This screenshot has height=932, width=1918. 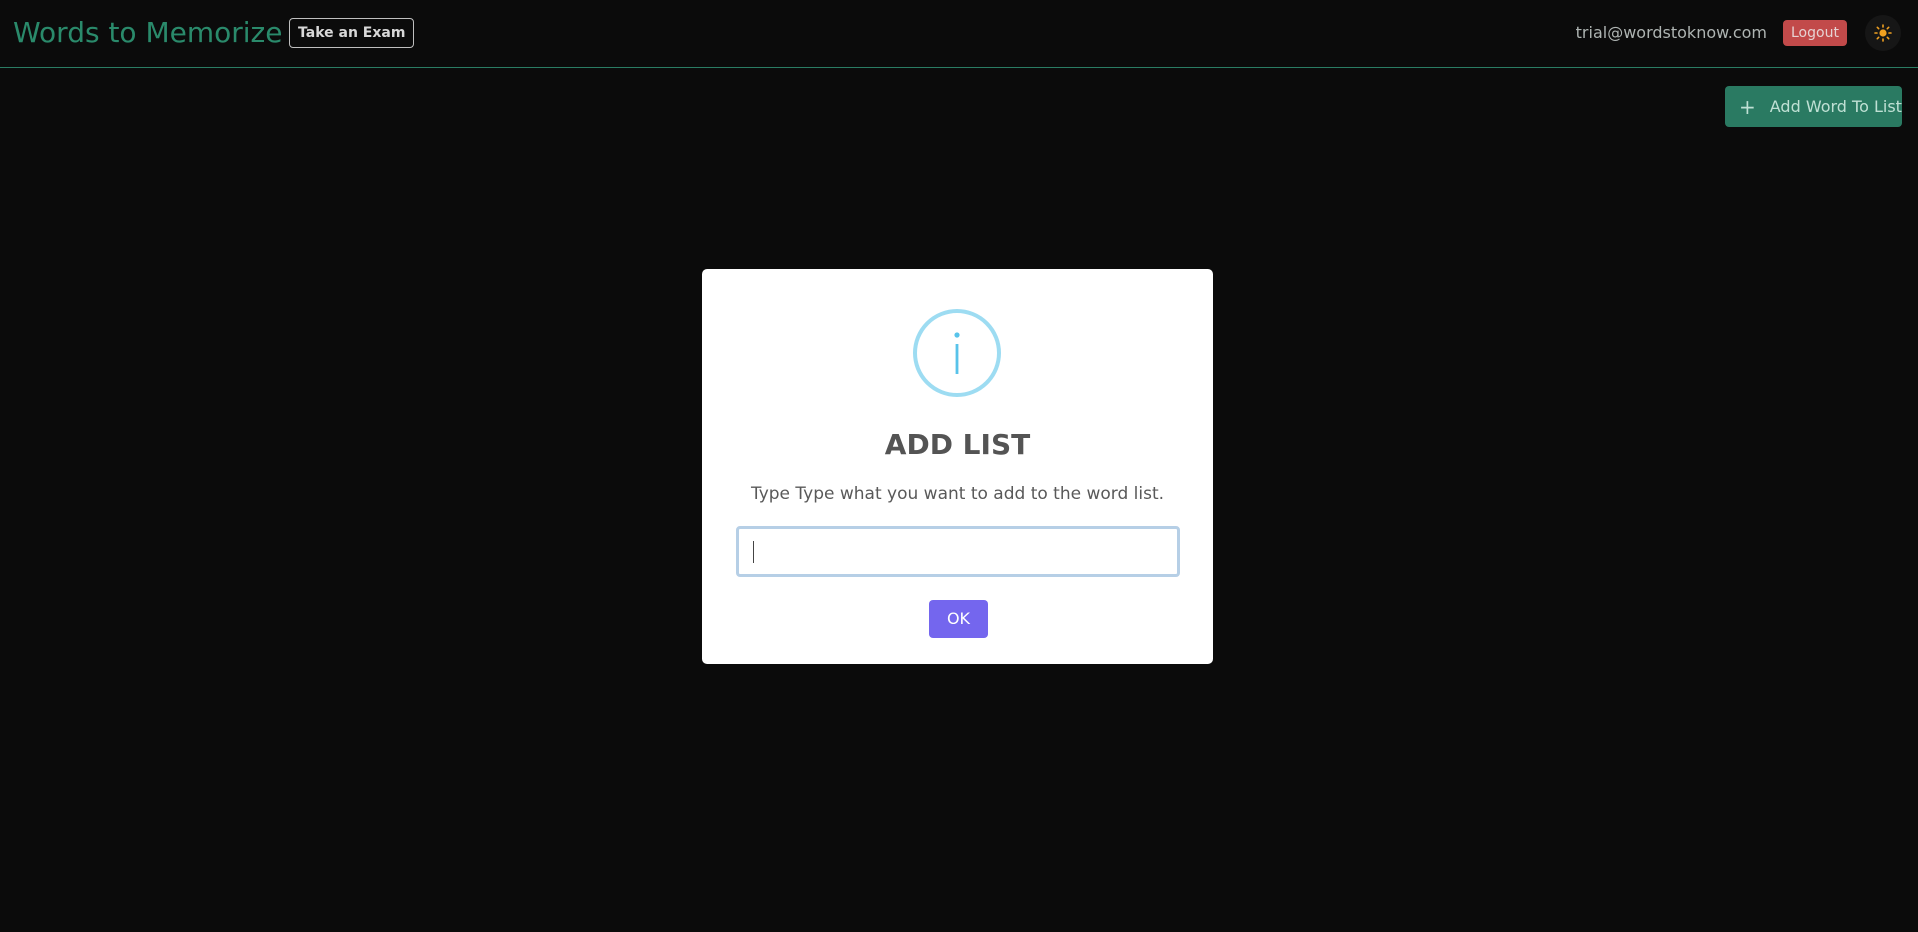 I want to click on text-caret, so click(x=753, y=552).